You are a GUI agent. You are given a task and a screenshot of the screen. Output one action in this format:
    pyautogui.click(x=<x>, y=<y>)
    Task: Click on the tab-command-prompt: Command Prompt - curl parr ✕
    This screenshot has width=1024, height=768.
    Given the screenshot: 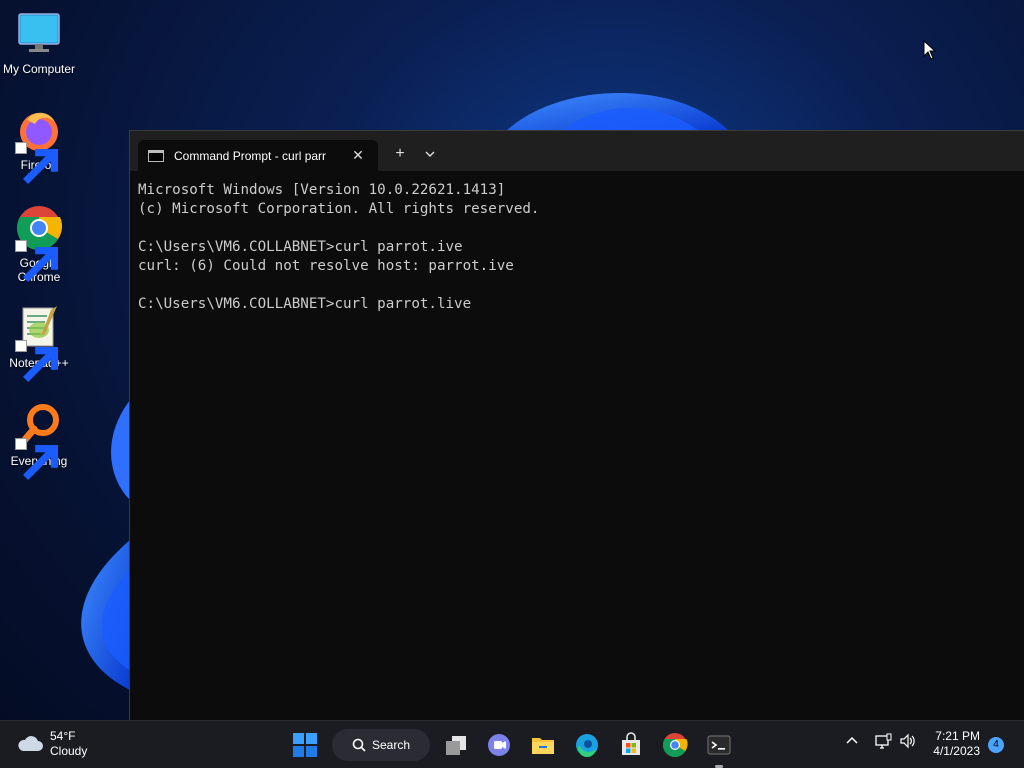 What is the action you would take?
    pyautogui.click(x=258, y=155)
    